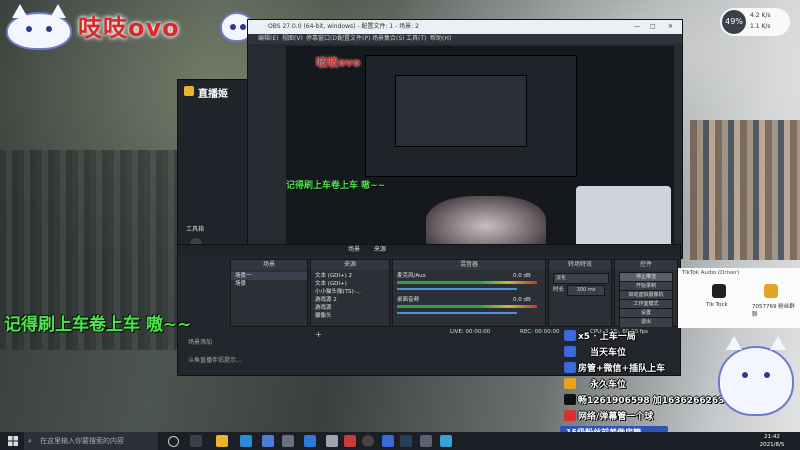 The height and width of the screenshot is (450, 800). What do you see at coordinates (580, 265) in the screenshot?
I see `transitions-header: 转场特效` at bounding box center [580, 265].